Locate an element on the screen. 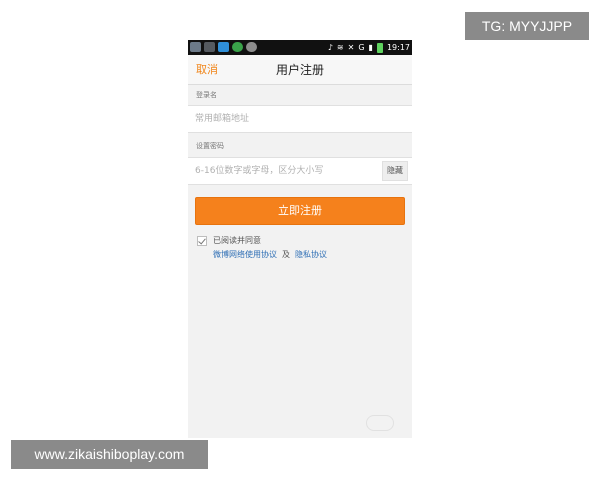 The height and width of the screenshot is (480, 600). password-input is located at coordinates (285, 171).